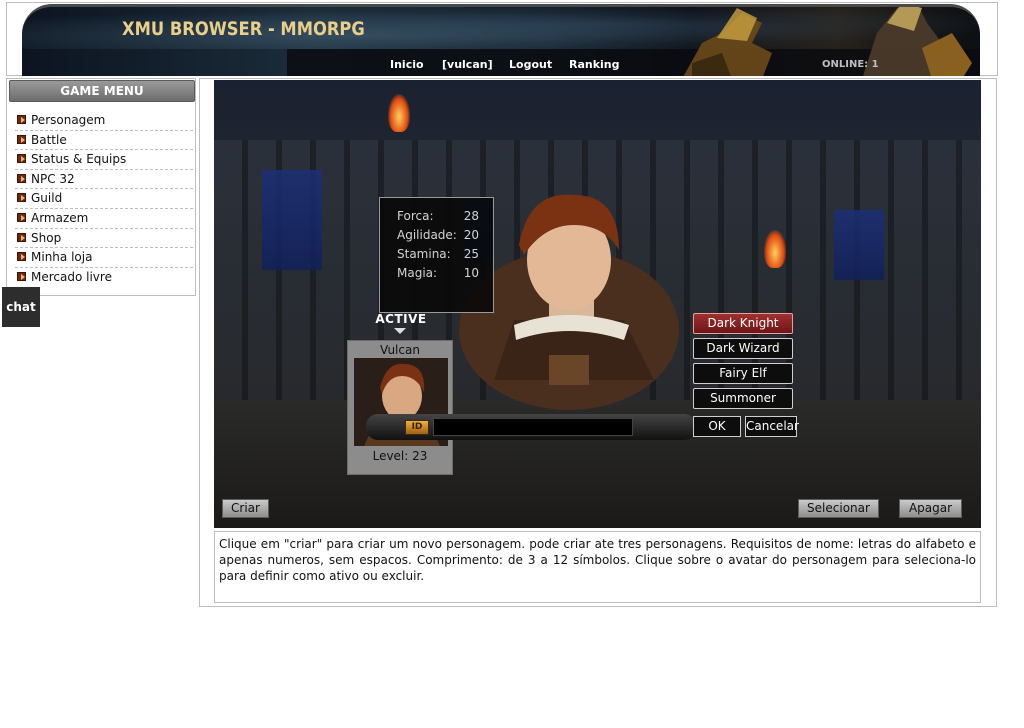  I want to click on class-summoner-button: Summoner, so click(743, 398).